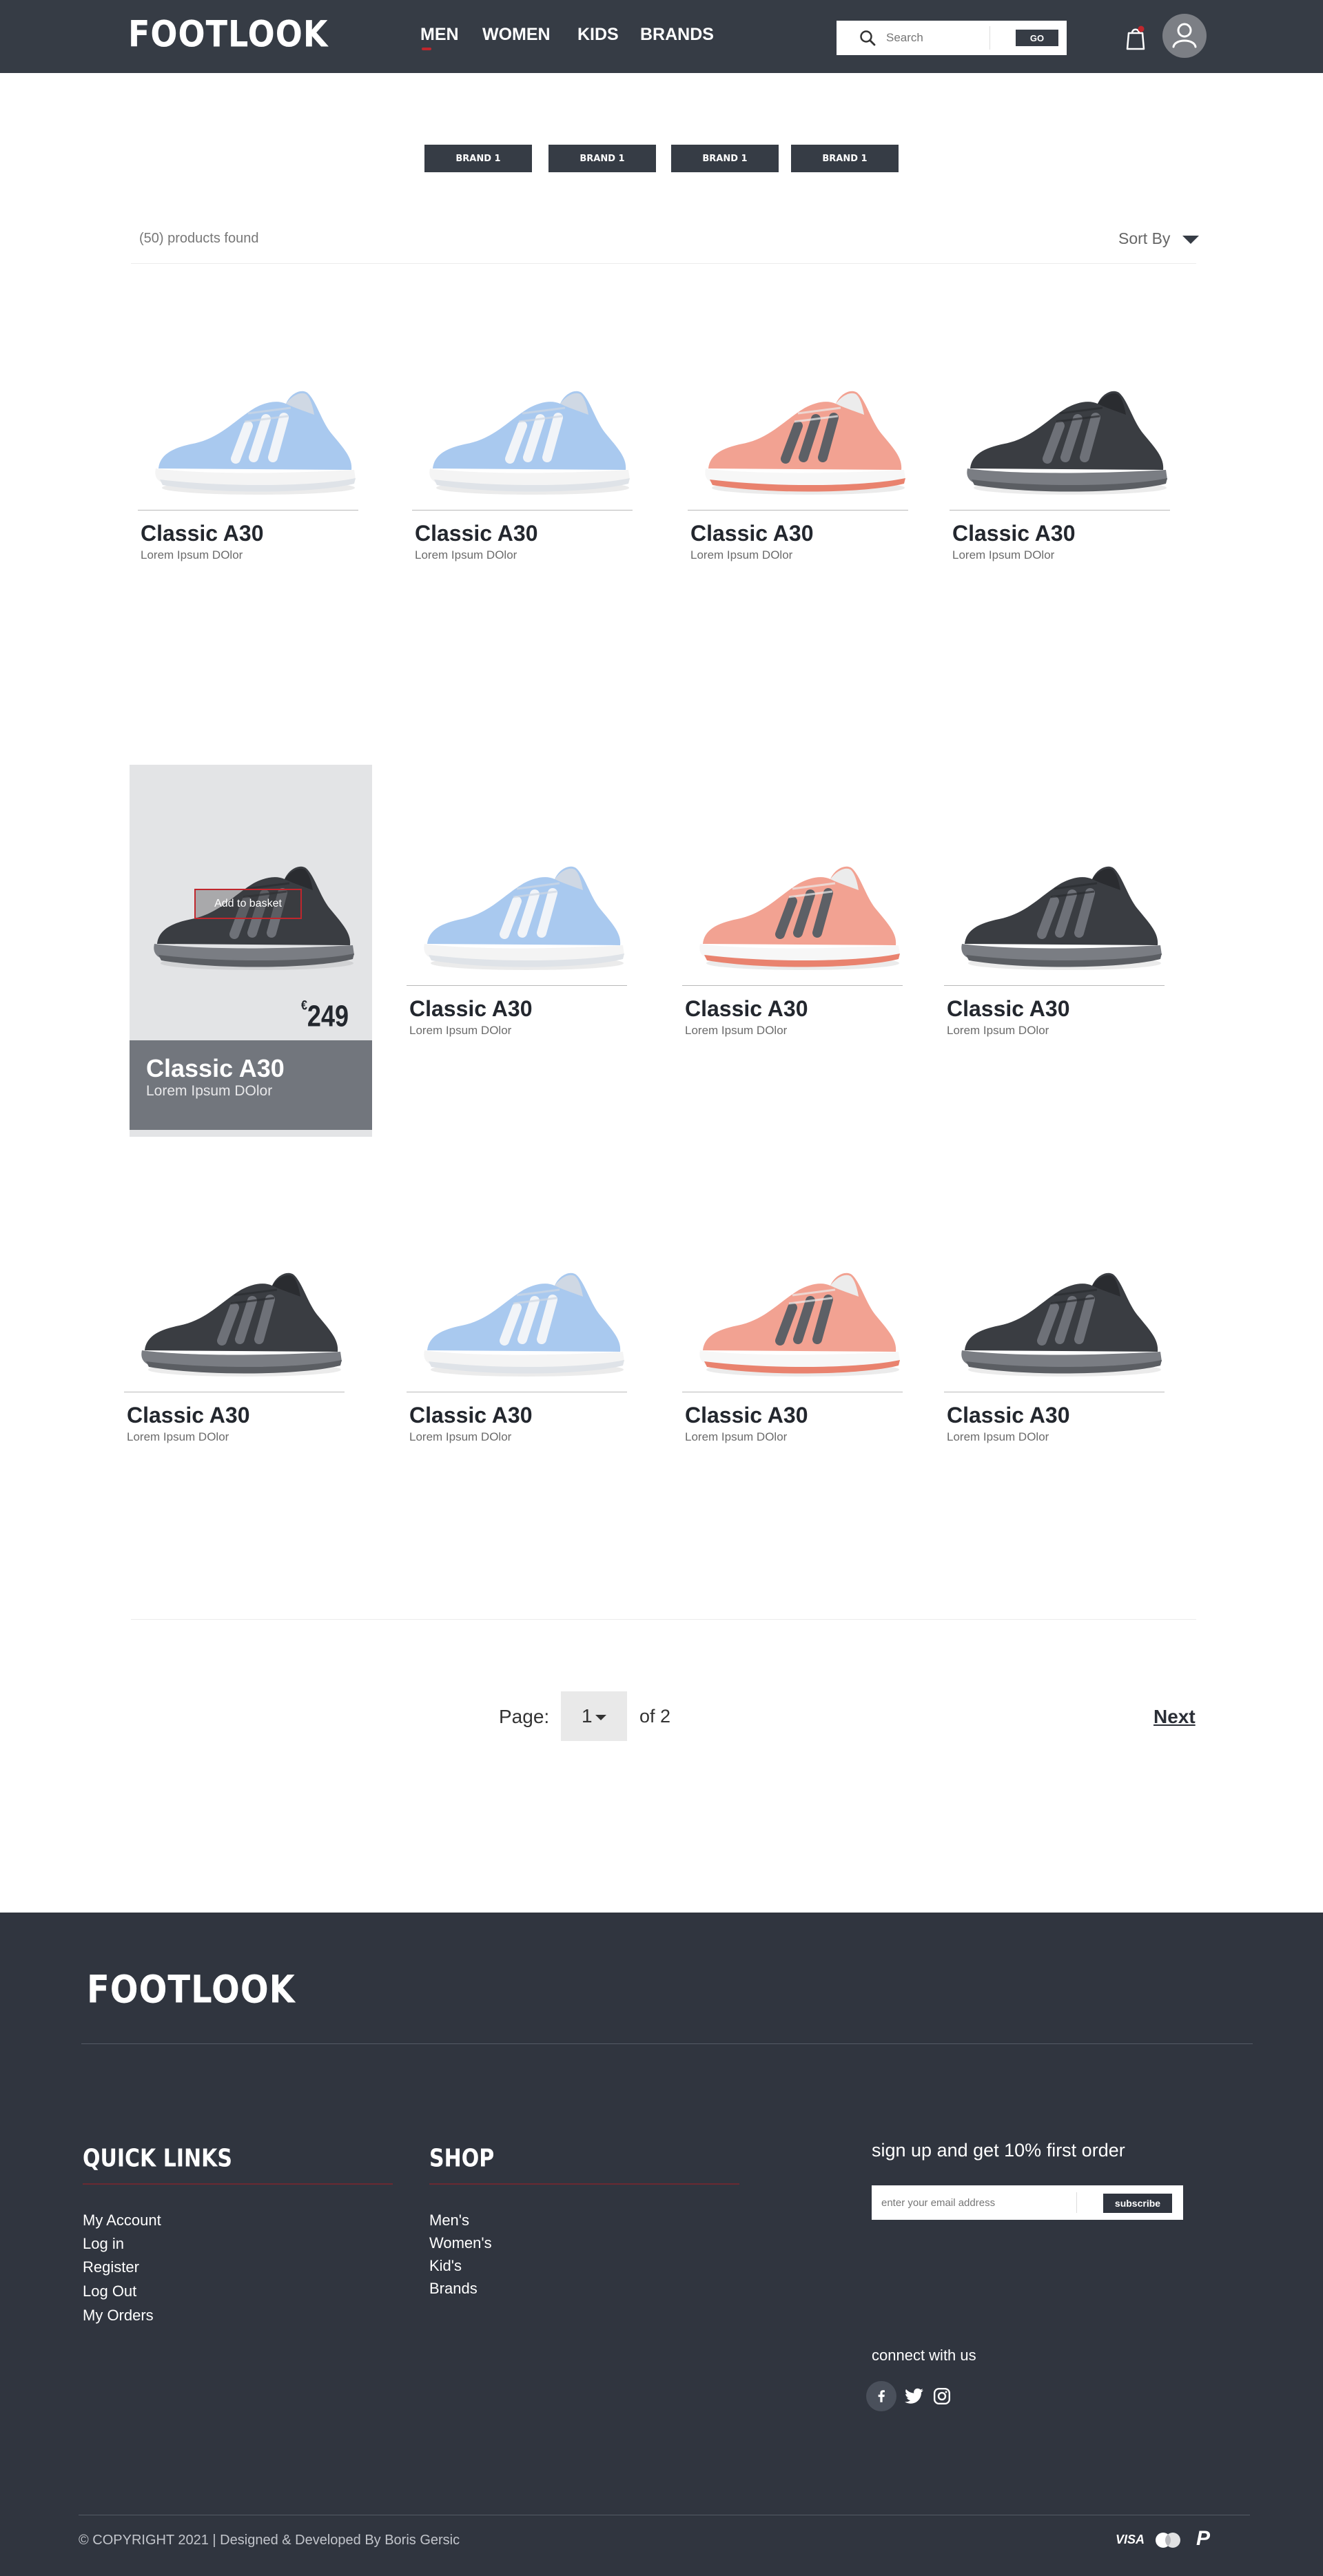 The width and height of the screenshot is (1323, 2576). I want to click on shopping-bag-icon, so click(1136, 37).